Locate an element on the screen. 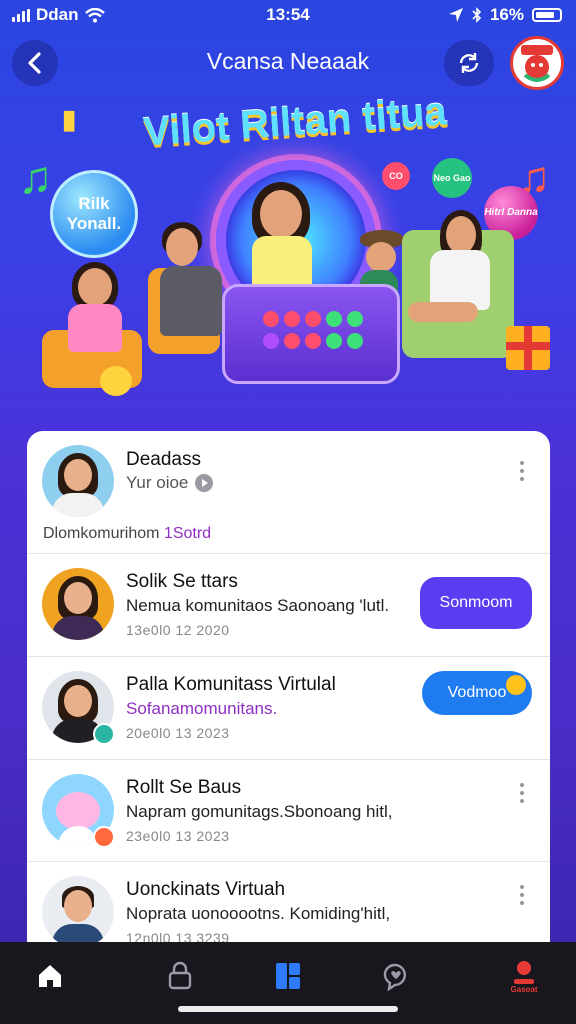  page-title: Vcansa Neaaak is located at coordinates (288, 61).